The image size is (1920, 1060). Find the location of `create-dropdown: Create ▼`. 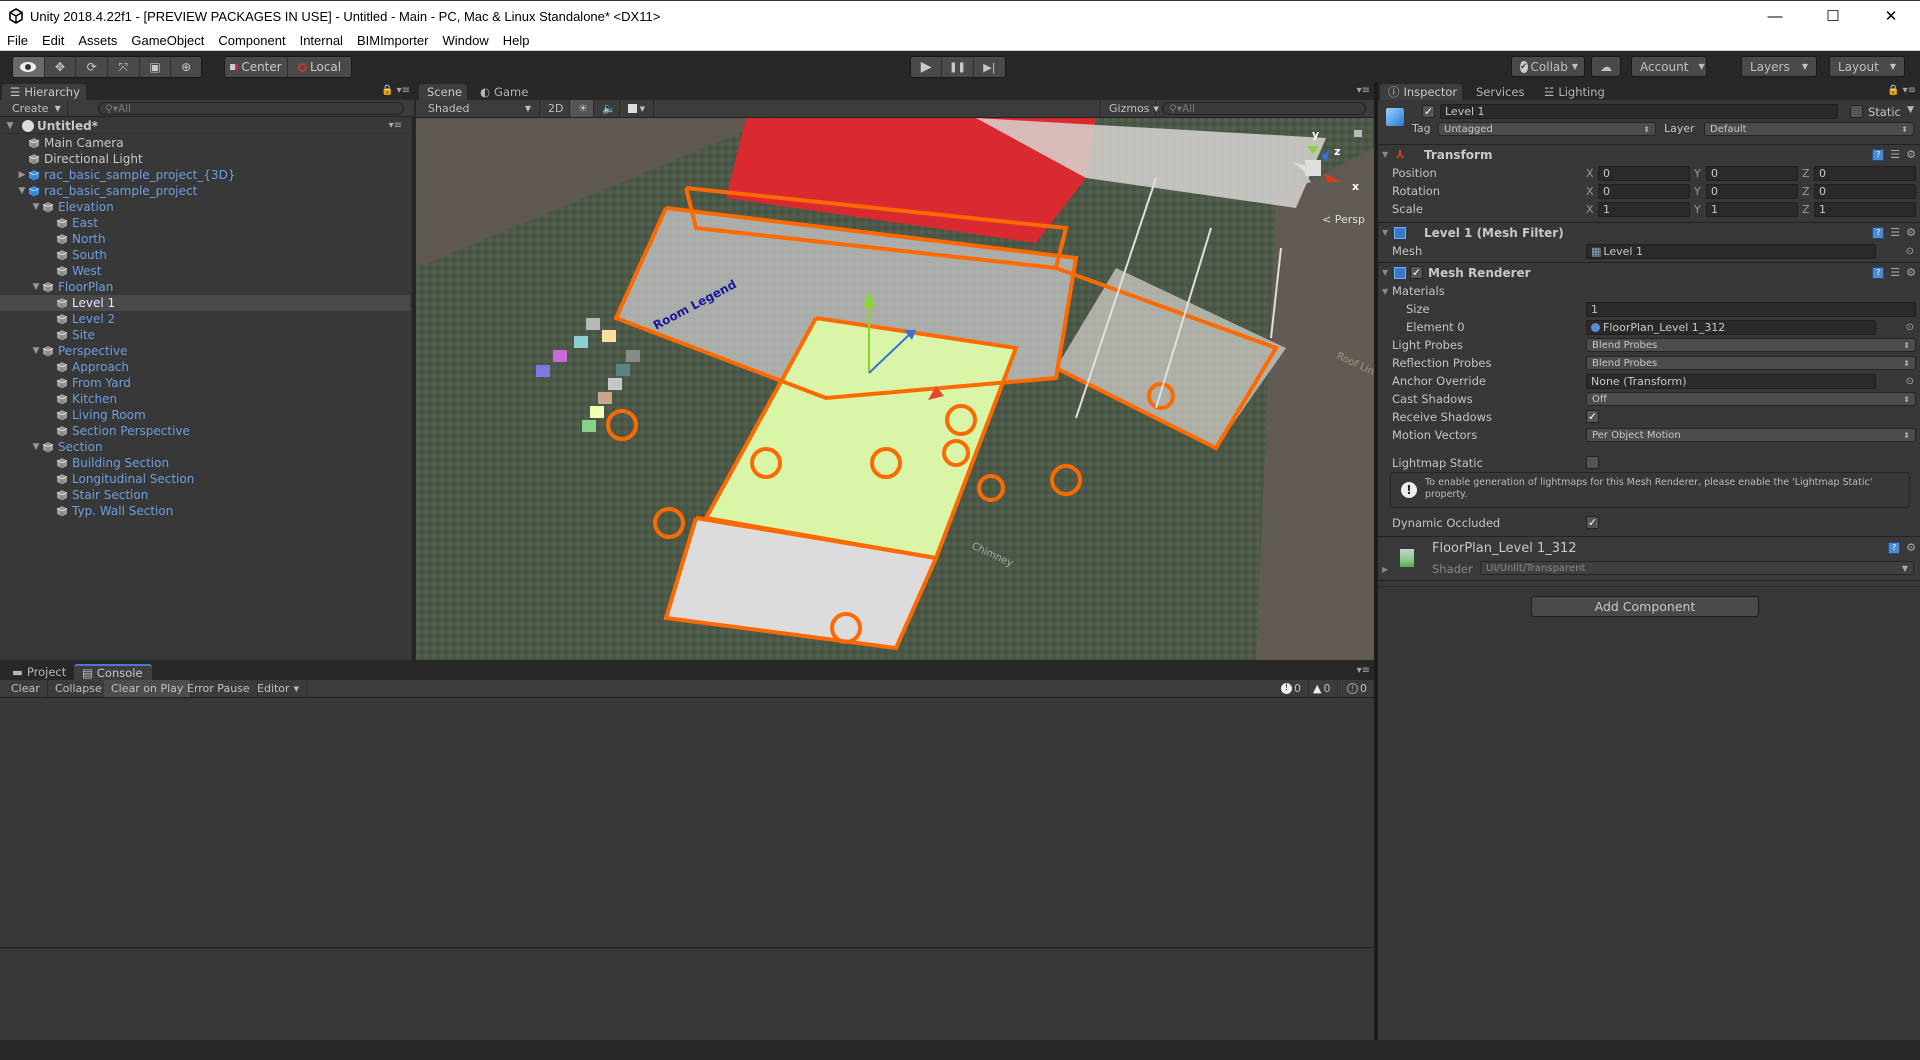

create-dropdown: Create ▼ is located at coordinates (37, 108).